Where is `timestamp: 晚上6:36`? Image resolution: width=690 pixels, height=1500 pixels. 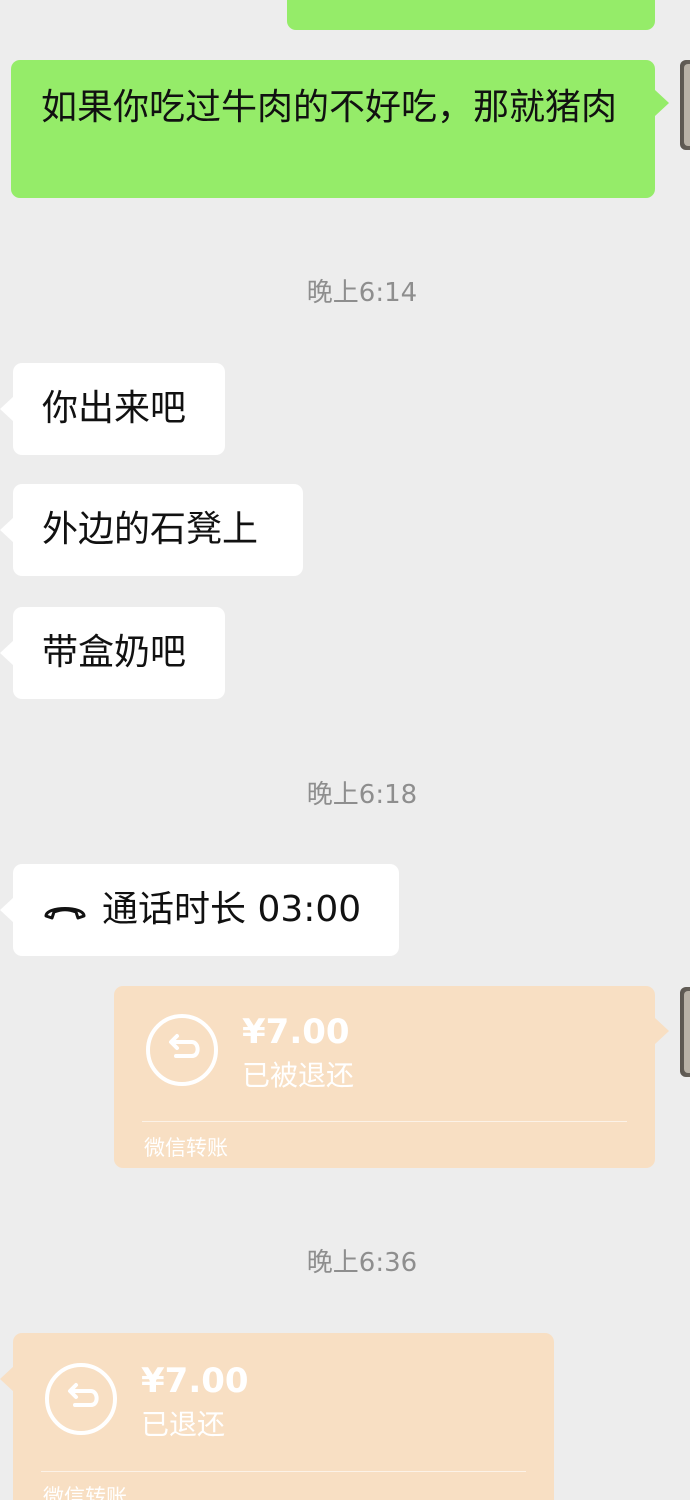
timestamp: 晚上6:36 is located at coordinates (362, 1263).